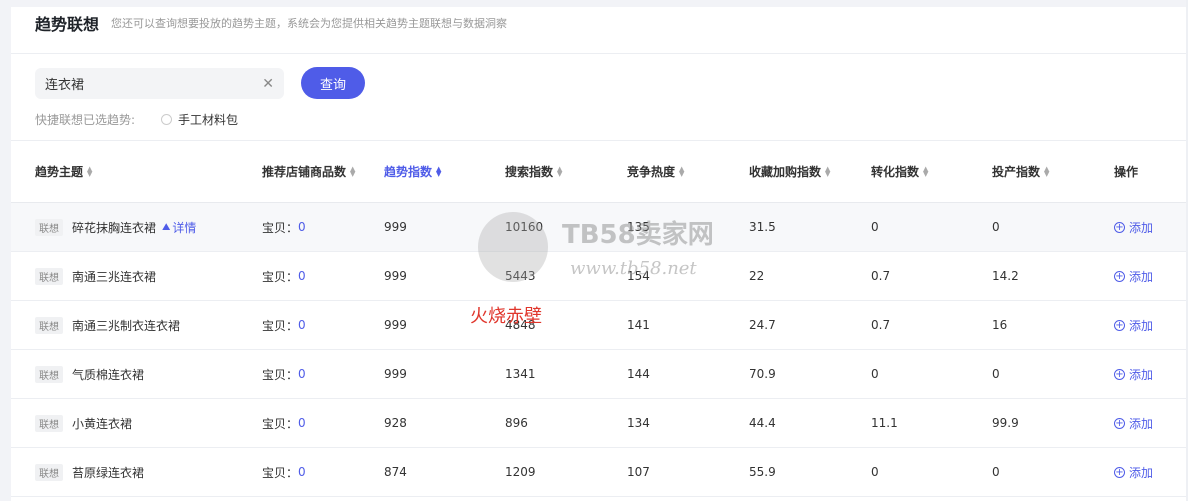  Describe the element at coordinates (520, 374) in the screenshot. I see `cell-search-index: 1341` at that location.